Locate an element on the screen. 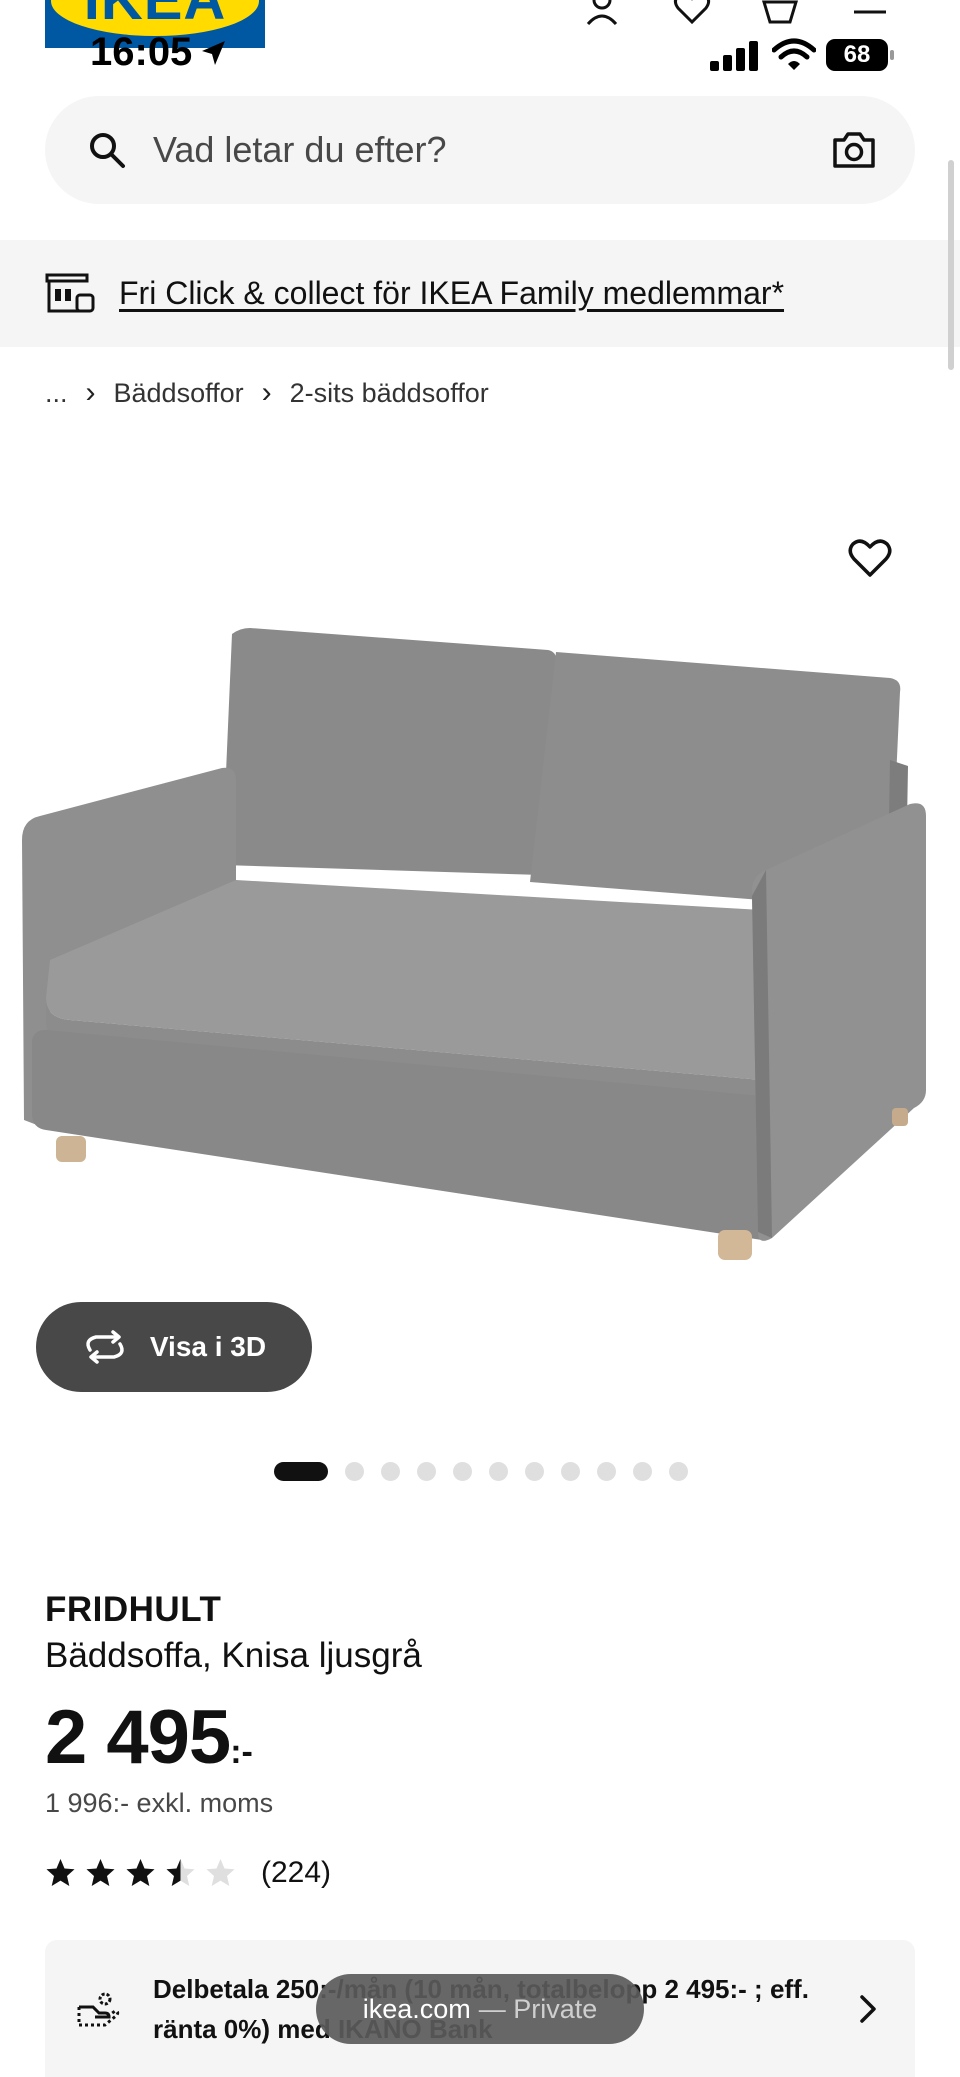 The image size is (960, 2077). menu-icon is located at coordinates (870, 14).